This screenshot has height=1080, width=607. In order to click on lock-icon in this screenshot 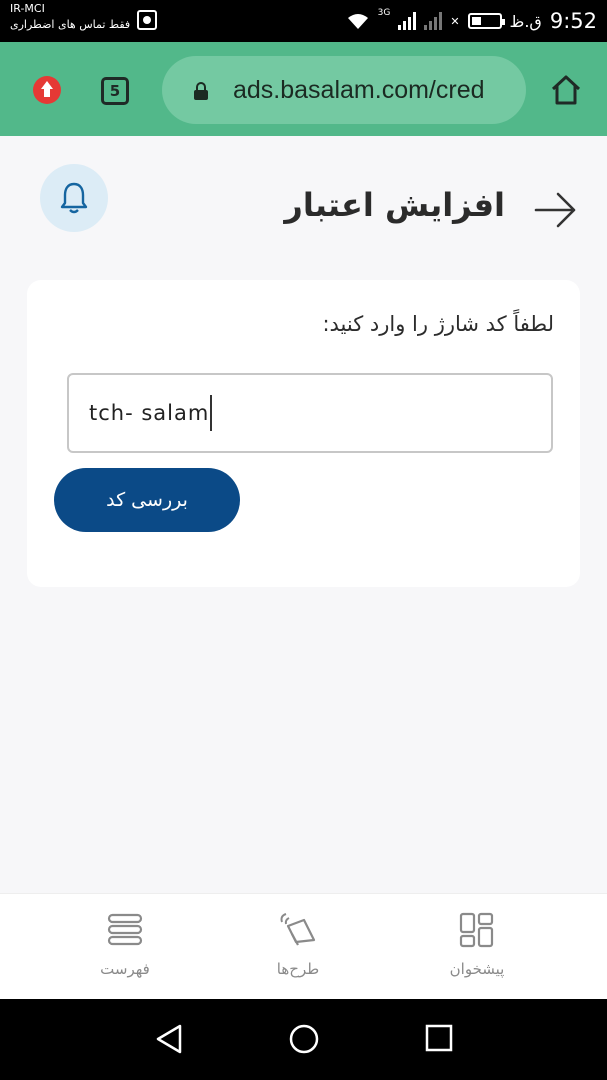, I will do `click(201, 91)`.